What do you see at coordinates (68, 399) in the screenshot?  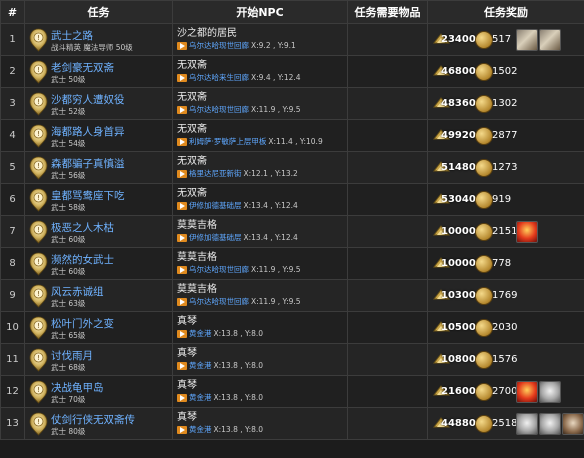 I see `quest-requirement: 武士 70级` at bounding box center [68, 399].